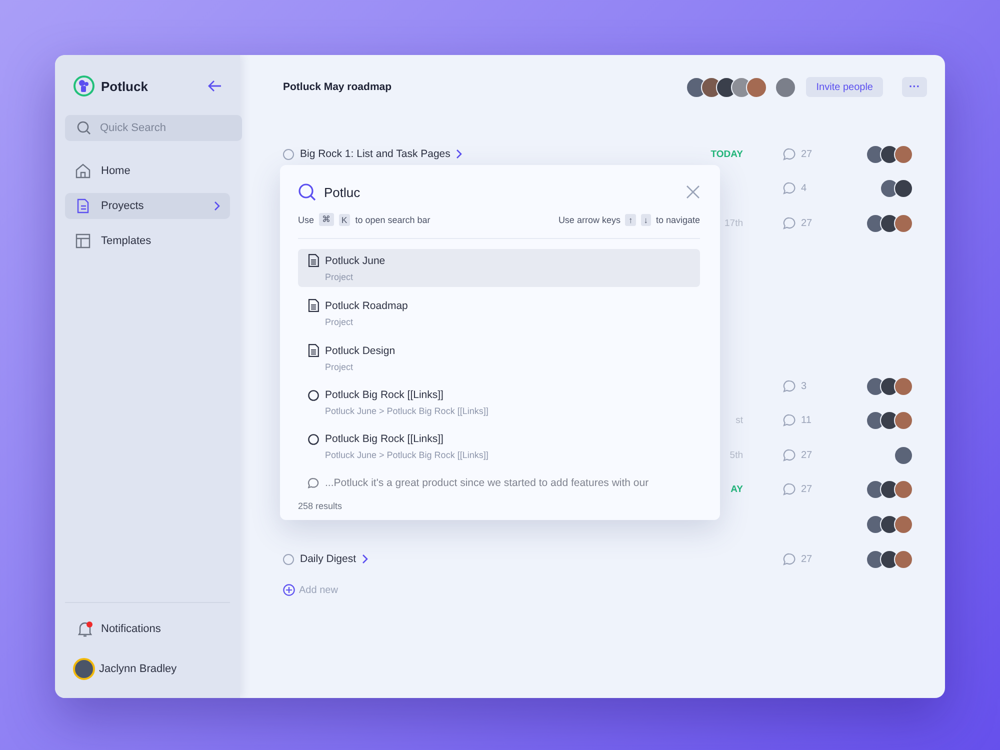 The height and width of the screenshot is (750, 1000). I want to click on search-result: ...Potluck it's a great product since we started to add features with our, so click(499, 483).